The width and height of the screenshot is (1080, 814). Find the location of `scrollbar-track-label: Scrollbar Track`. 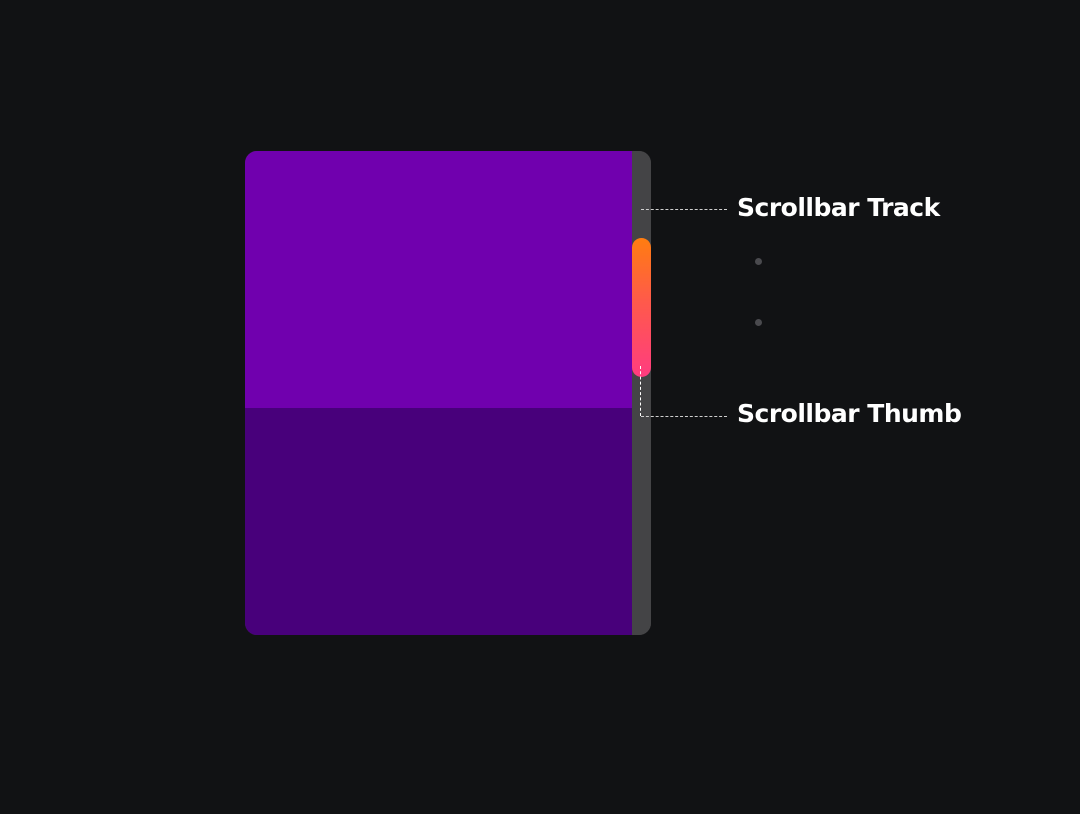

scrollbar-track-label: Scrollbar Track is located at coordinates (838, 207).